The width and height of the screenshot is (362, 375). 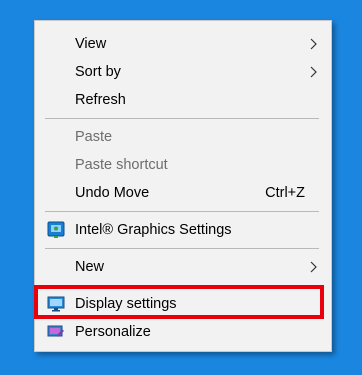 I want to click on menu-item-label: Paste, so click(x=94, y=137).